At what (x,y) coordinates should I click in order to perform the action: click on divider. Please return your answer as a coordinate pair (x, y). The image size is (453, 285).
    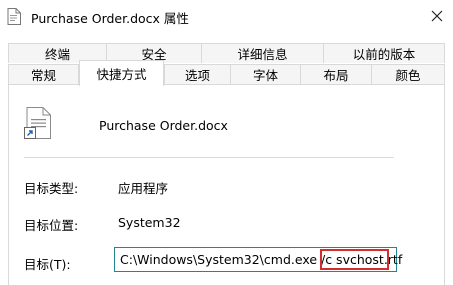
    Looking at the image, I should click on (209, 157).